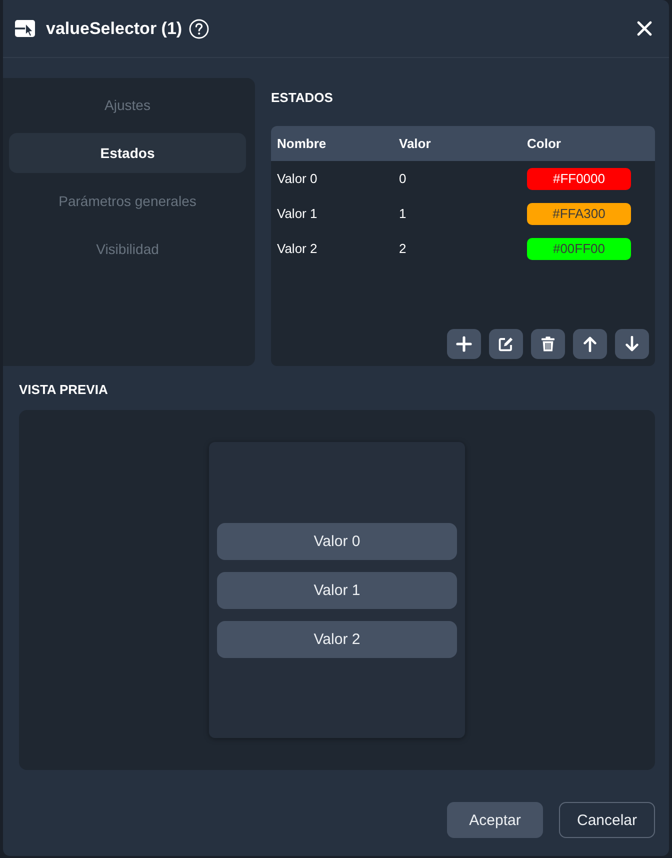 This screenshot has width=672, height=858. Describe the element at coordinates (297, 213) in the screenshot. I see `table-cell: Valor 1` at that location.